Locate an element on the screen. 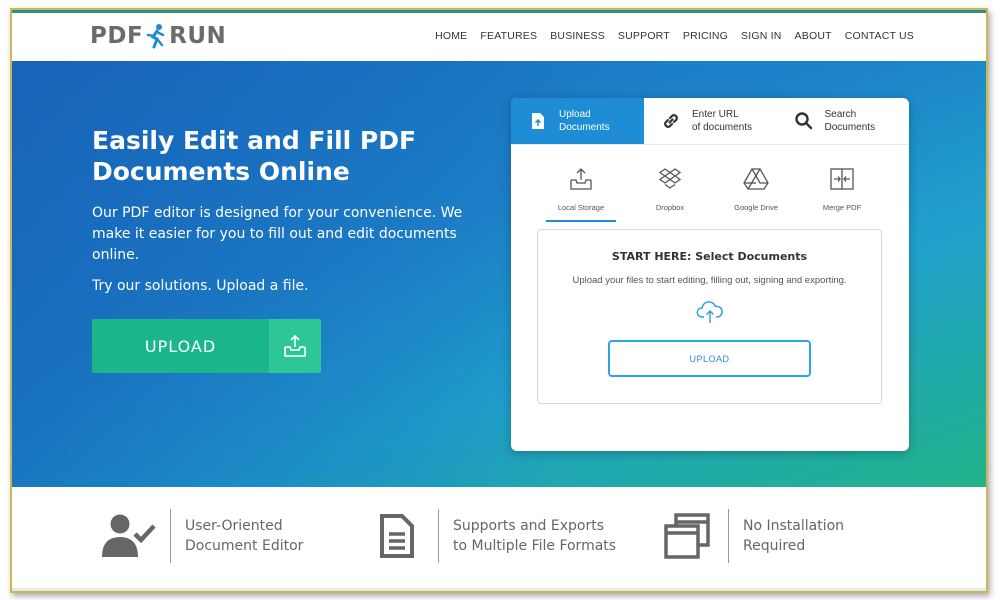 The image size is (1000, 600). bottom-line is located at coordinates (499, 589).